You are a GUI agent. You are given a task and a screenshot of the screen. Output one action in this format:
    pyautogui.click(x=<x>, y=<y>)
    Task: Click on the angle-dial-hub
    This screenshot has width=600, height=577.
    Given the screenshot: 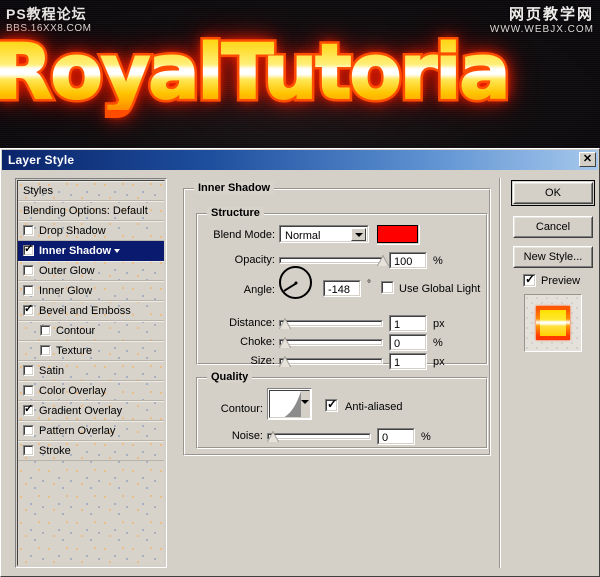 What is the action you would take?
    pyautogui.click(x=295, y=282)
    